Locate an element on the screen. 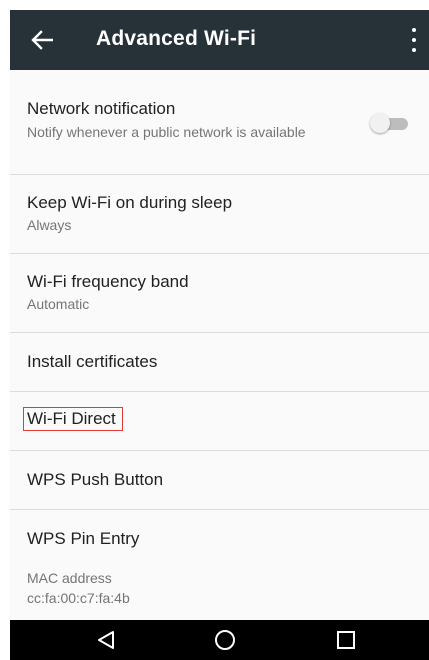 This screenshot has height=660, width=429. triangle-back-icon is located at coordinates (106, 640).